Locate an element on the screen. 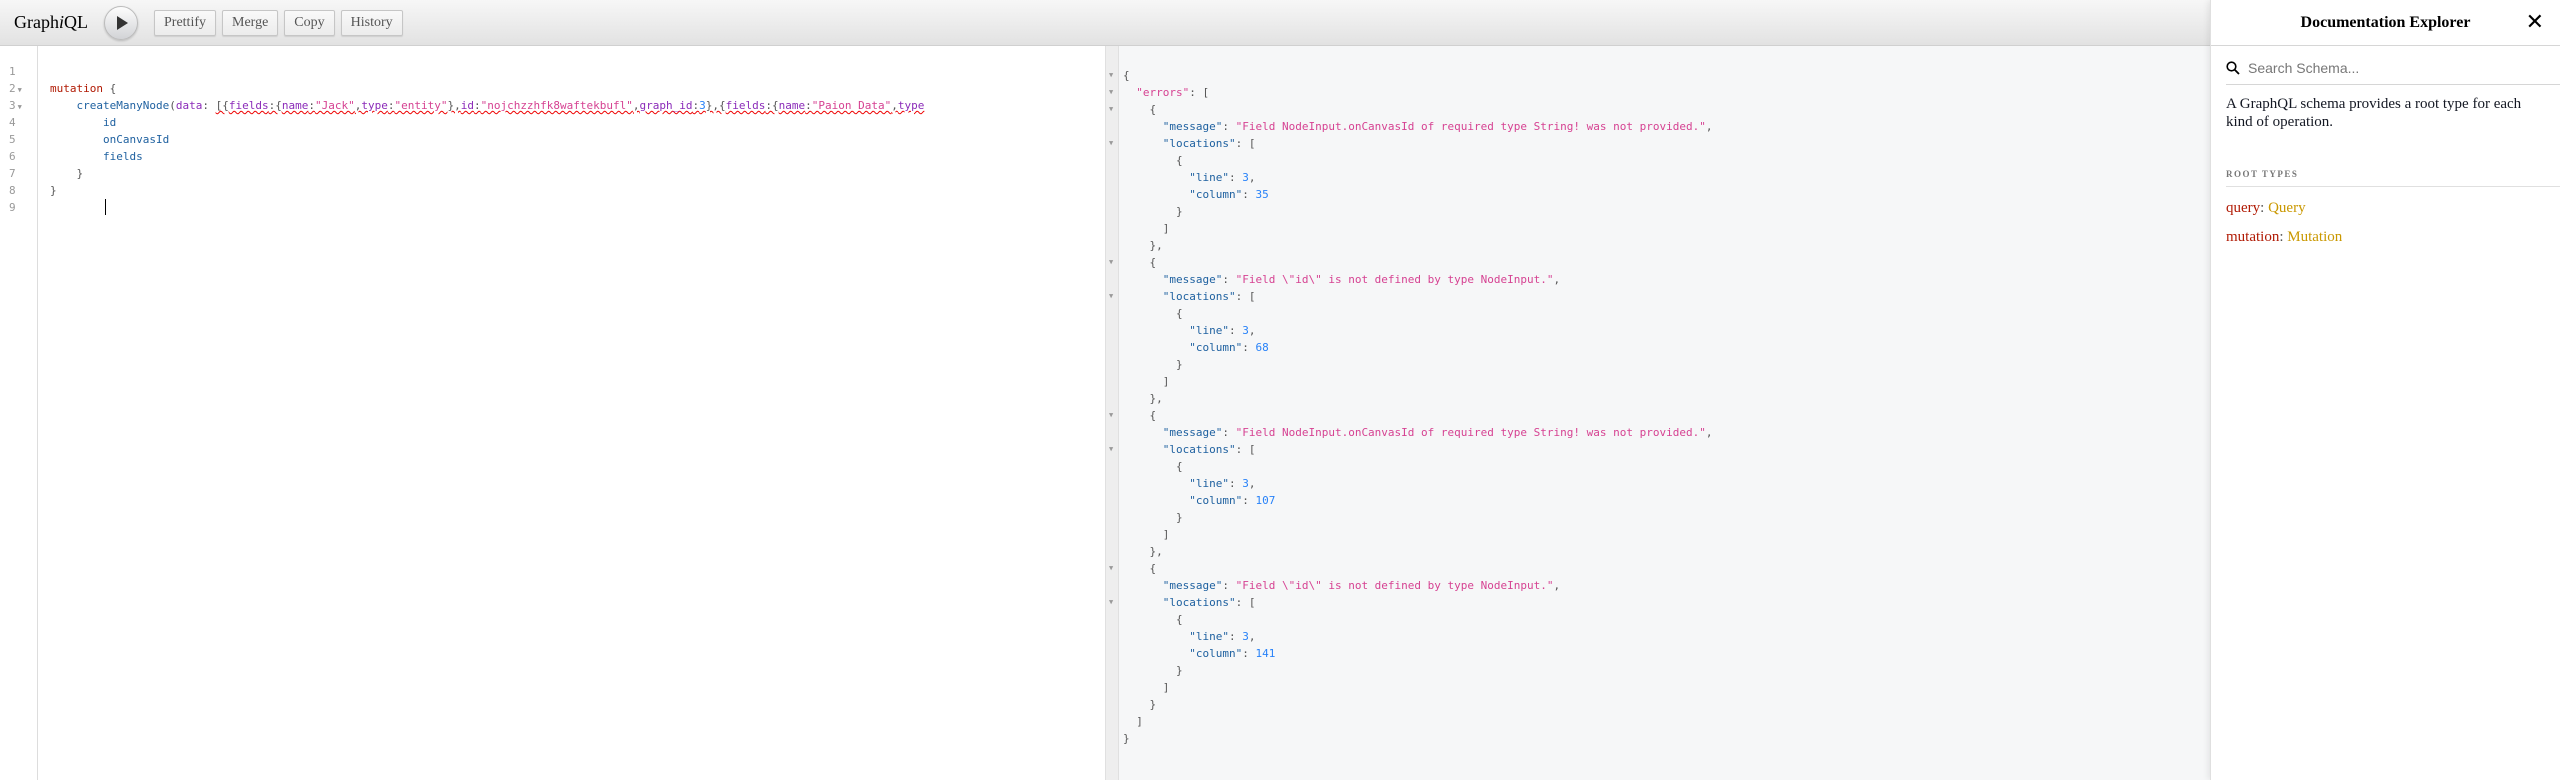  root-field-name: mutation is located at coordinates (2253, 237).